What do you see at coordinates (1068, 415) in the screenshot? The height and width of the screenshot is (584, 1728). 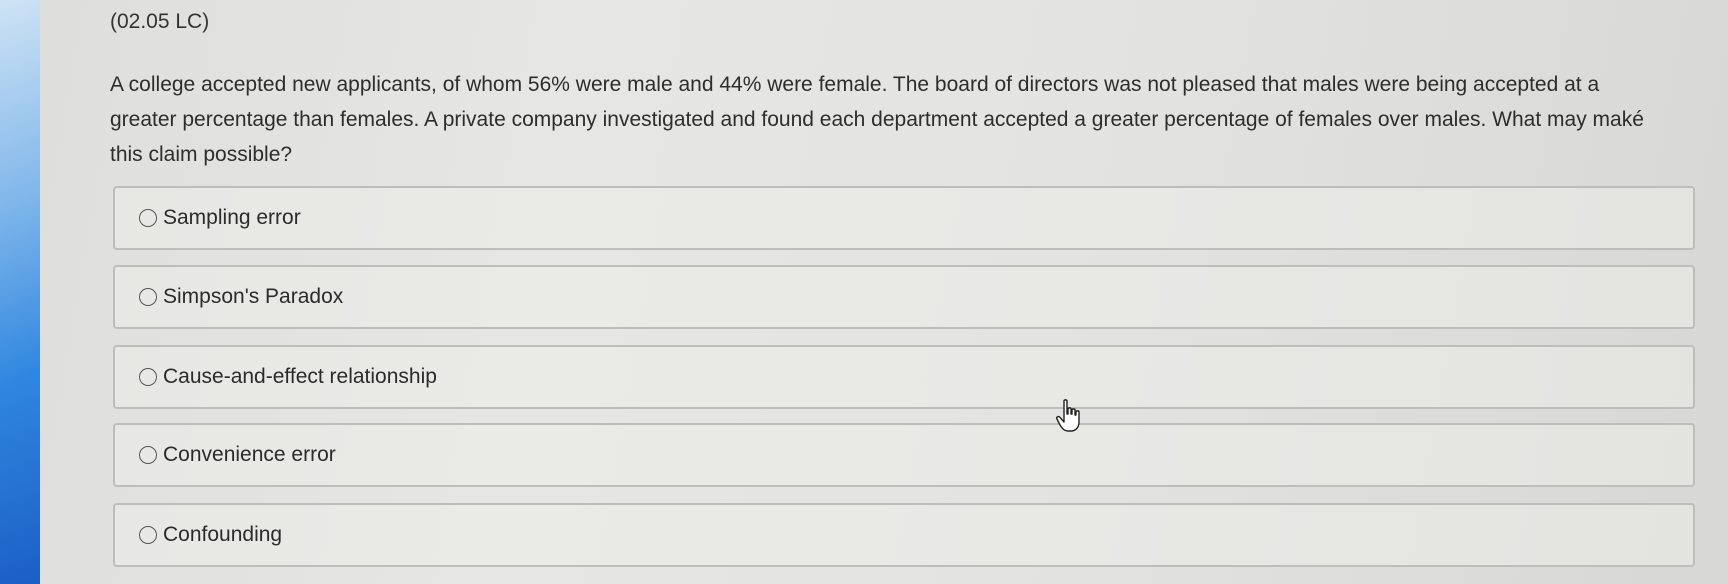 I see `hand-pointer-icon` at bounding box center [1068, 415].